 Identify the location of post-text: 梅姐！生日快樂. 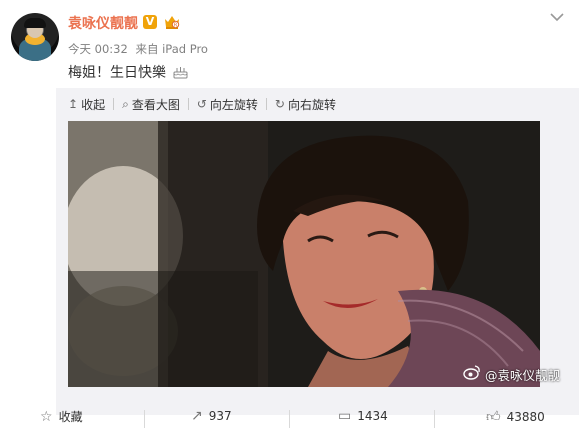
(128, 73).